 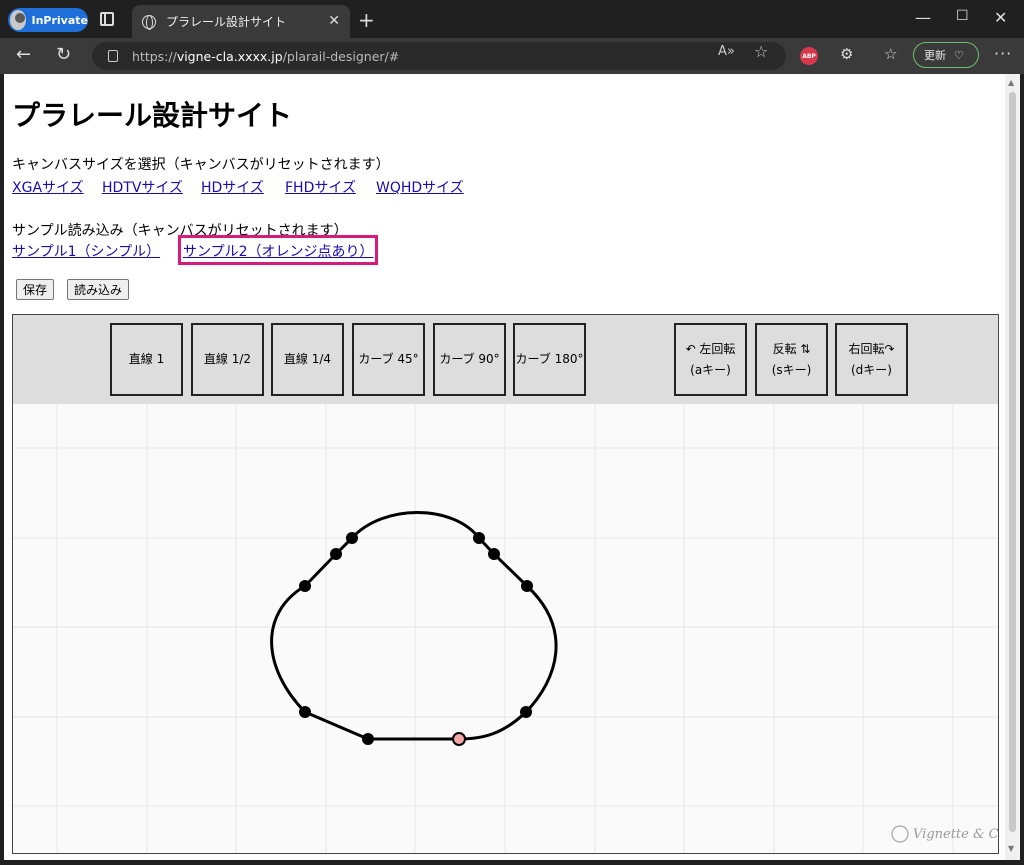 What do you see at coordinates (962, 16) in the screenshot?
I see `maximize-icon: ☐` at bounding box center [962, 16].